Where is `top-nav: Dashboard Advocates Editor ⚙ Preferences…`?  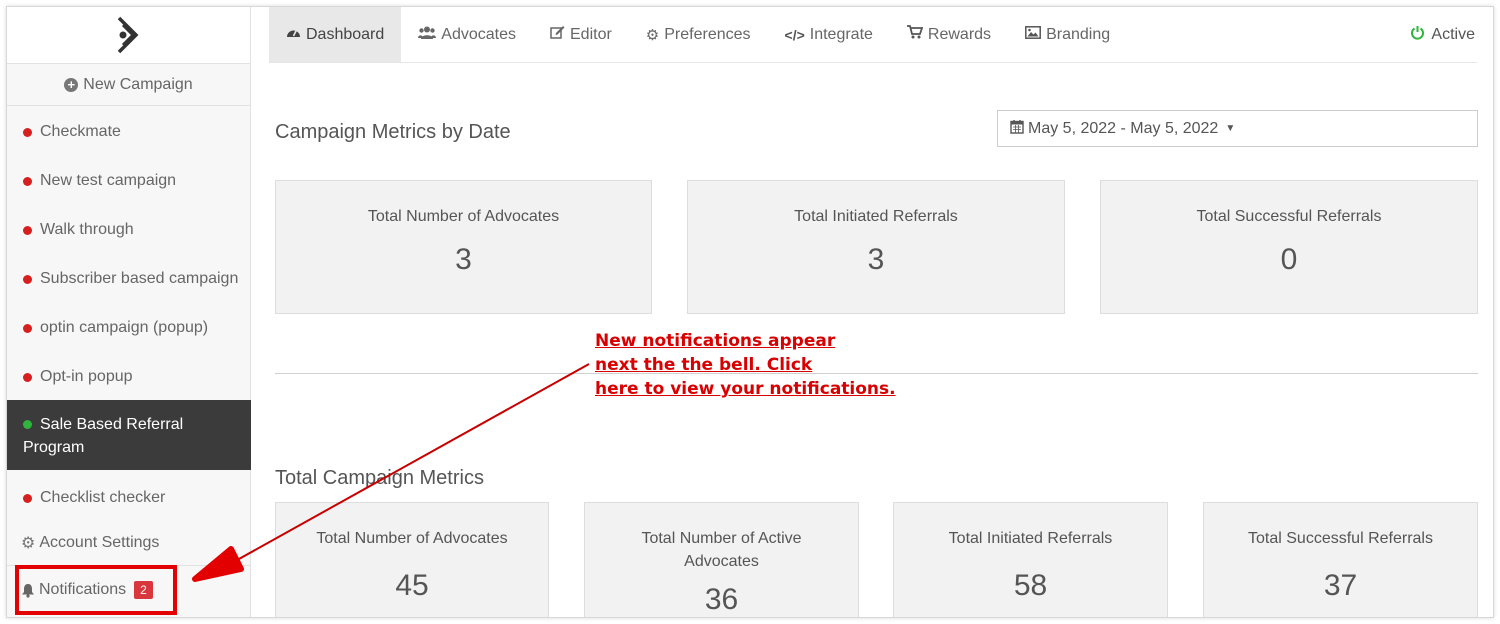 top-nav: Dashboard Advocates Editor ⚙ Preferences… is located at coordinates (873, 35).